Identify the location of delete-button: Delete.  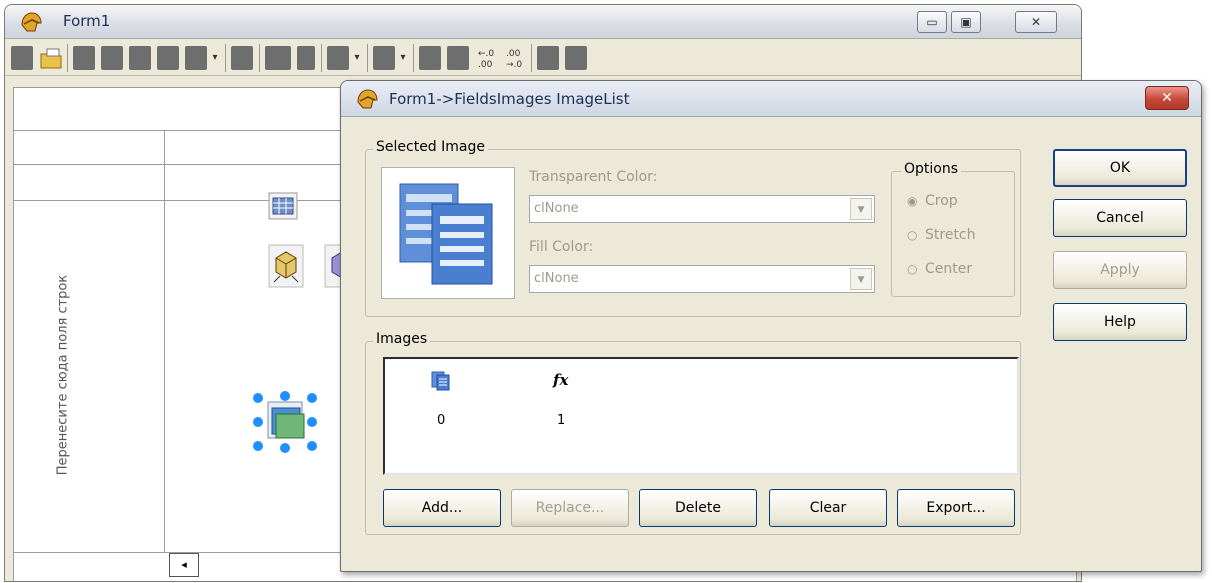
(698, 508).